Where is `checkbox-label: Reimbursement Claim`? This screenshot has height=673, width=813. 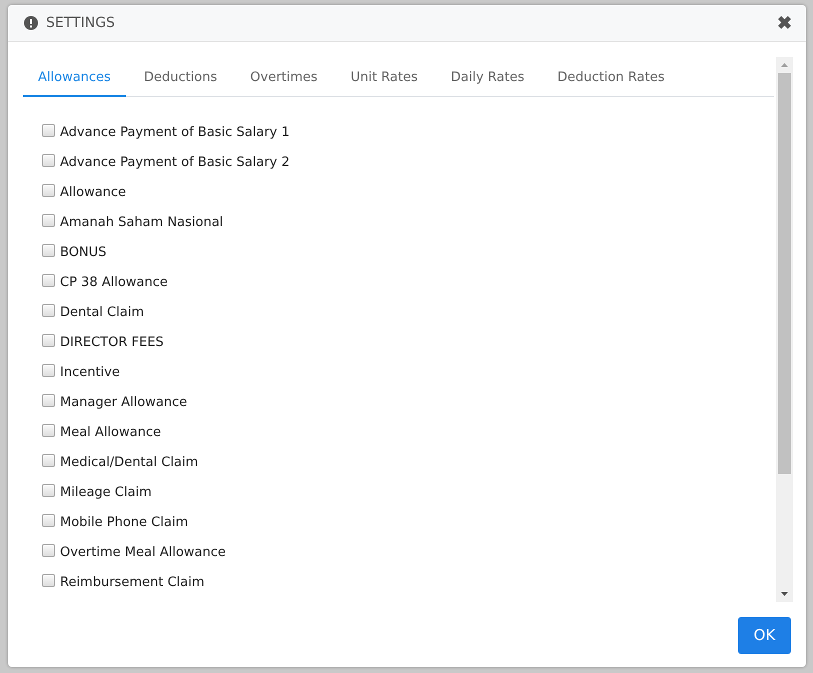
checkbox-label: Reimbursement Claim is located at coordinates (132, 582).